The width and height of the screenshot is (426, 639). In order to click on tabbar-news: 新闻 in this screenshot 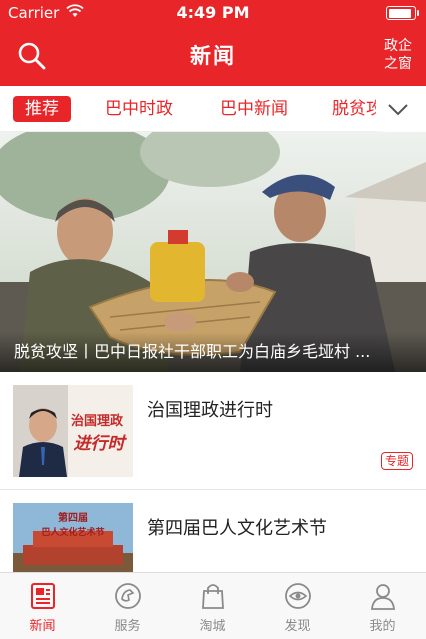, I will do `click(42, 607)`.